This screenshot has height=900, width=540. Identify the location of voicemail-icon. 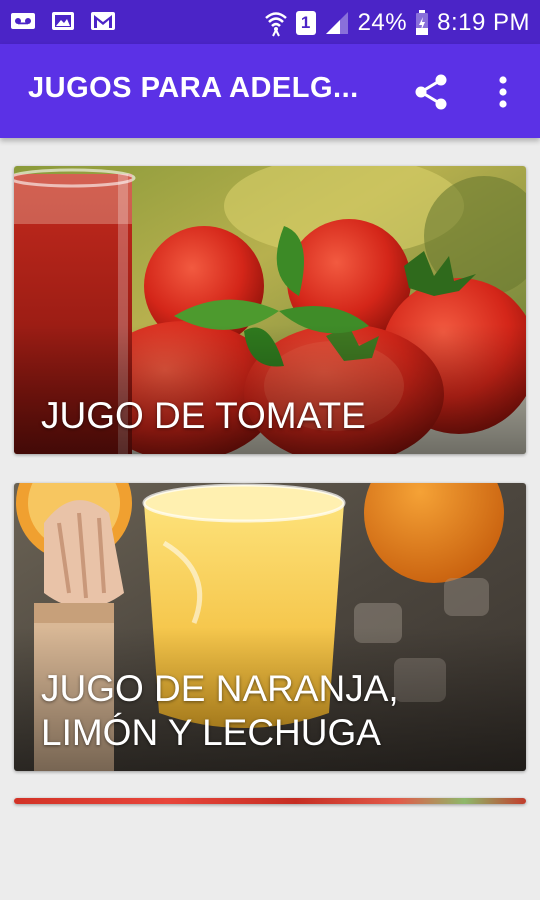
(23, 21).